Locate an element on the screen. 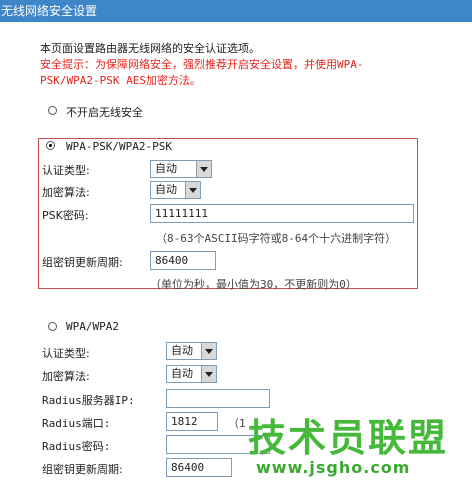 The image size is (472, 481). wpa-auth-type-value: 自动 is located at coordinates (182, 350).